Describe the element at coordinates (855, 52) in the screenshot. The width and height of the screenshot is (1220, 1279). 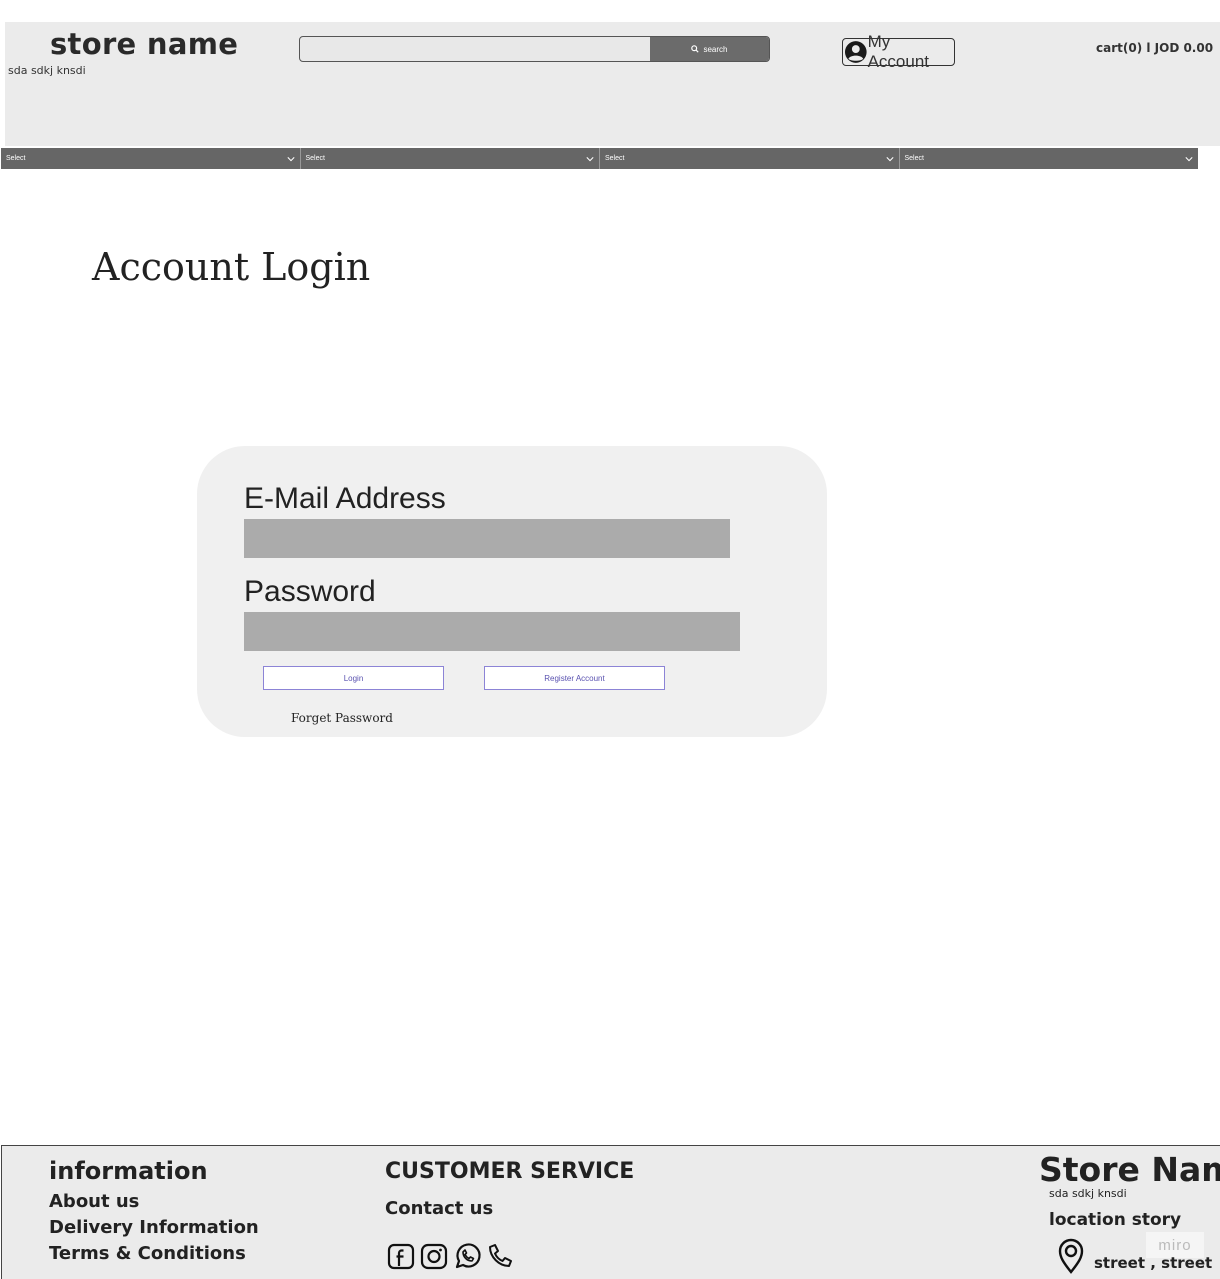
I see `user-icon` at that location.